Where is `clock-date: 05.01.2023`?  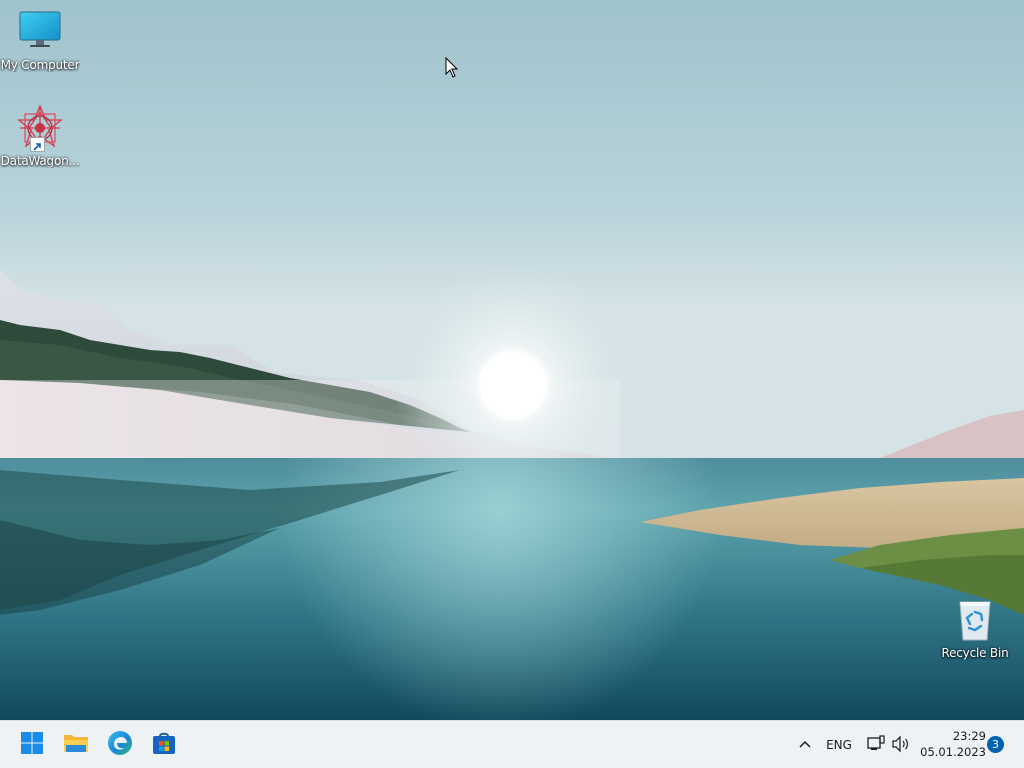
clock-date: 05.01.2023 is located at coordinates (953, 752).